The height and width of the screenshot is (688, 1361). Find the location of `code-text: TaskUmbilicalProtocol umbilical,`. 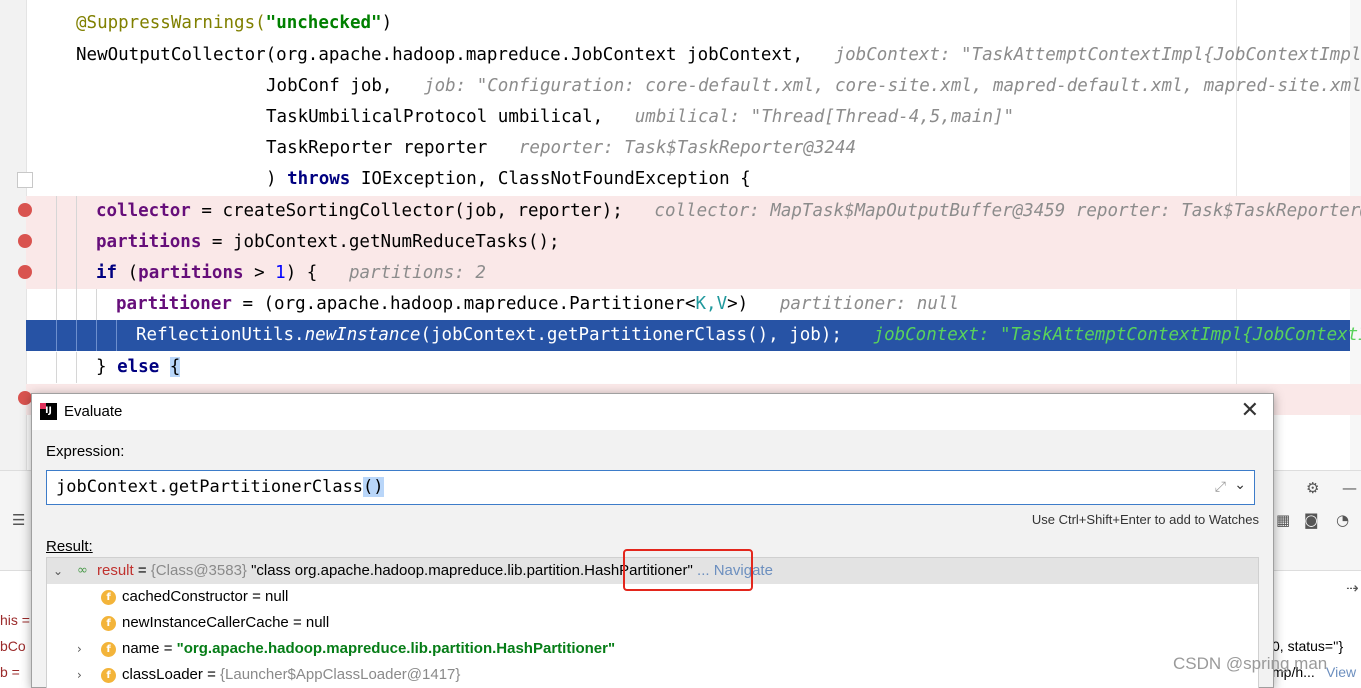

code-text: TaskUmbilicalProtocol umbilical, is located at coordinates (435, 117).